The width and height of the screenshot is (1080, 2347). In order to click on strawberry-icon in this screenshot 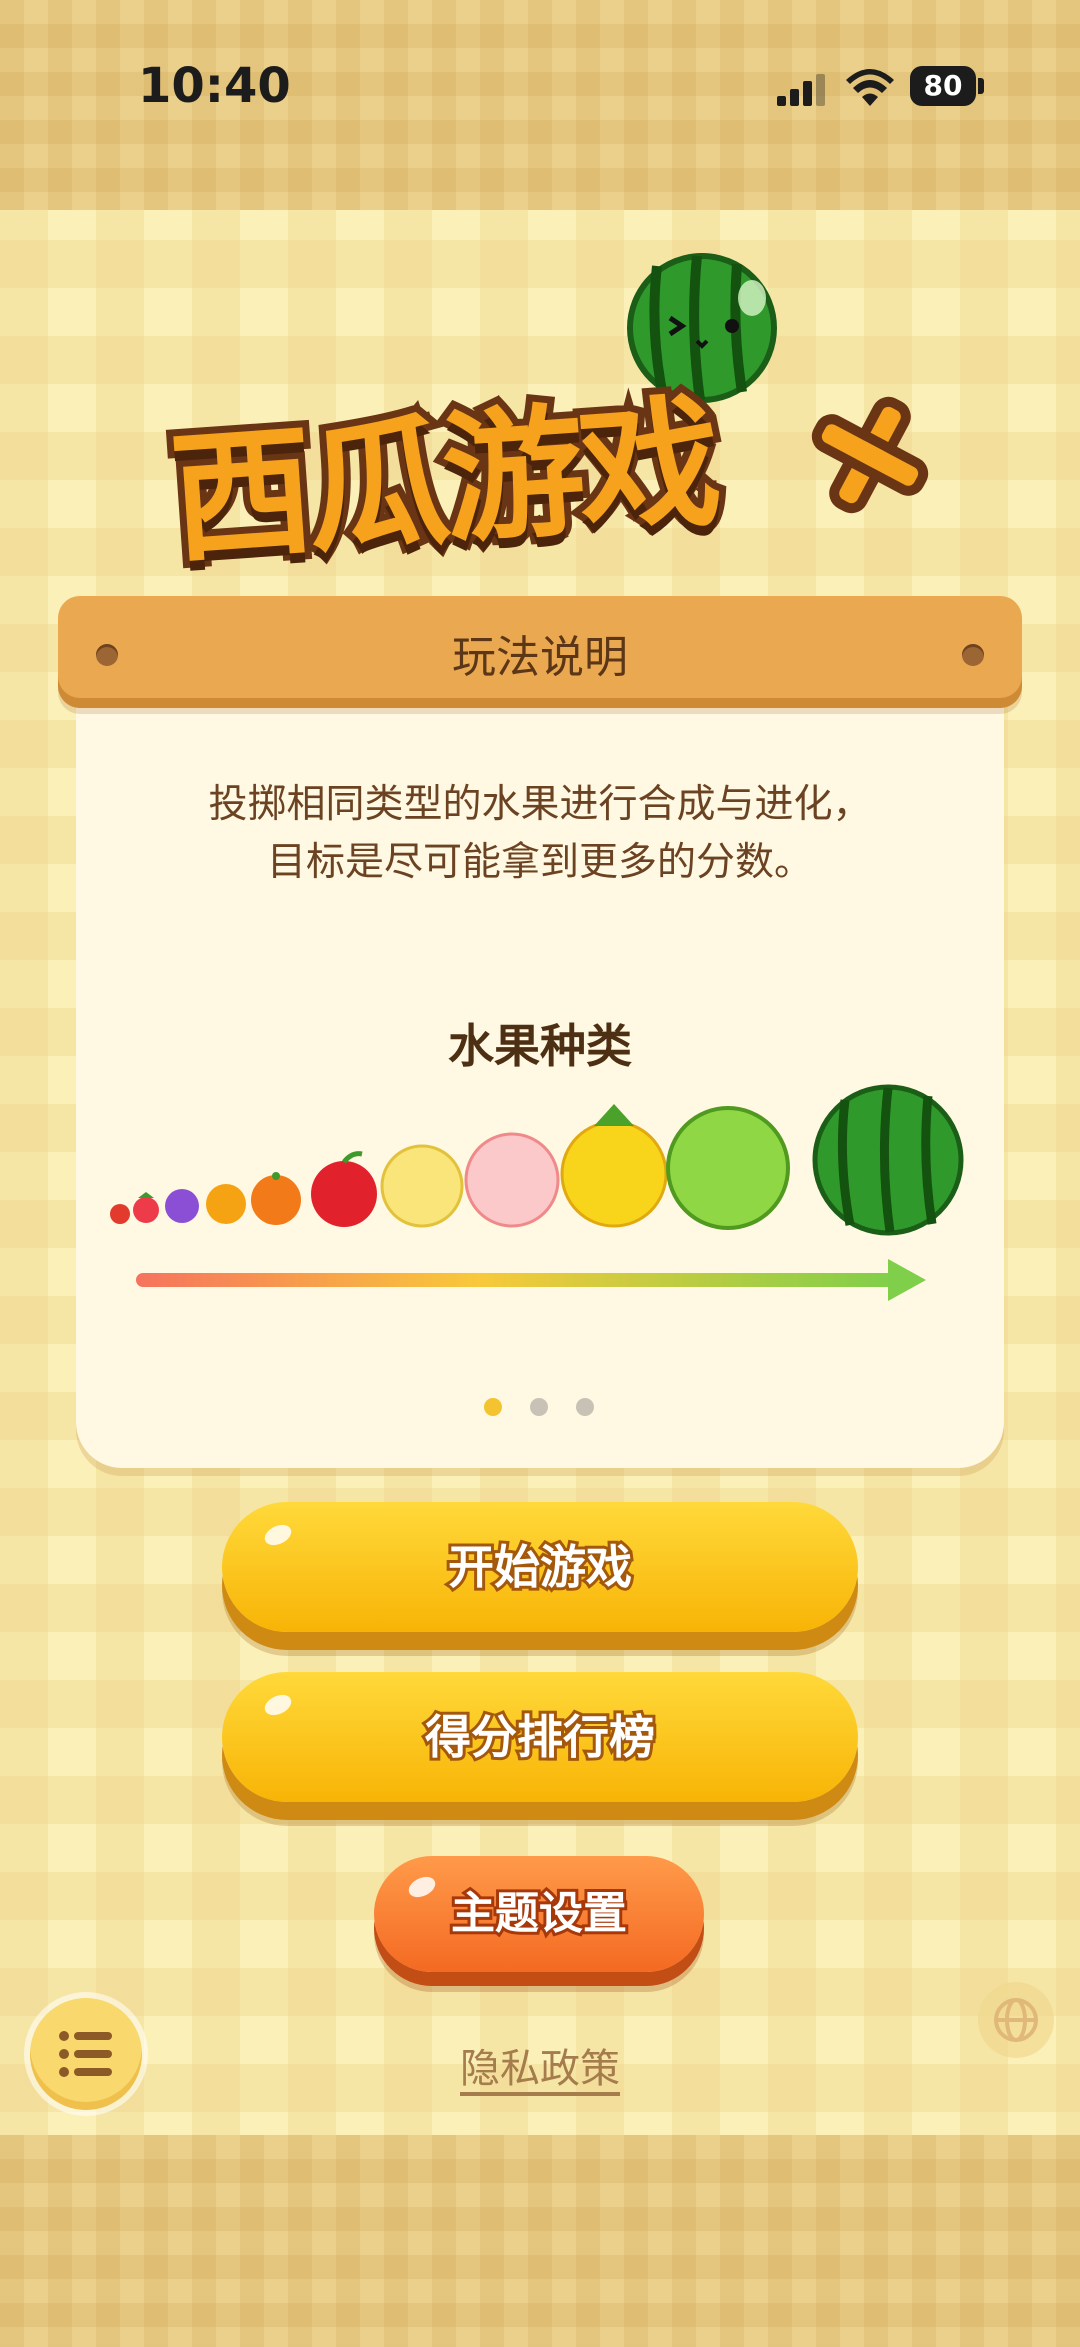, I will do `click(146, 1207)`.